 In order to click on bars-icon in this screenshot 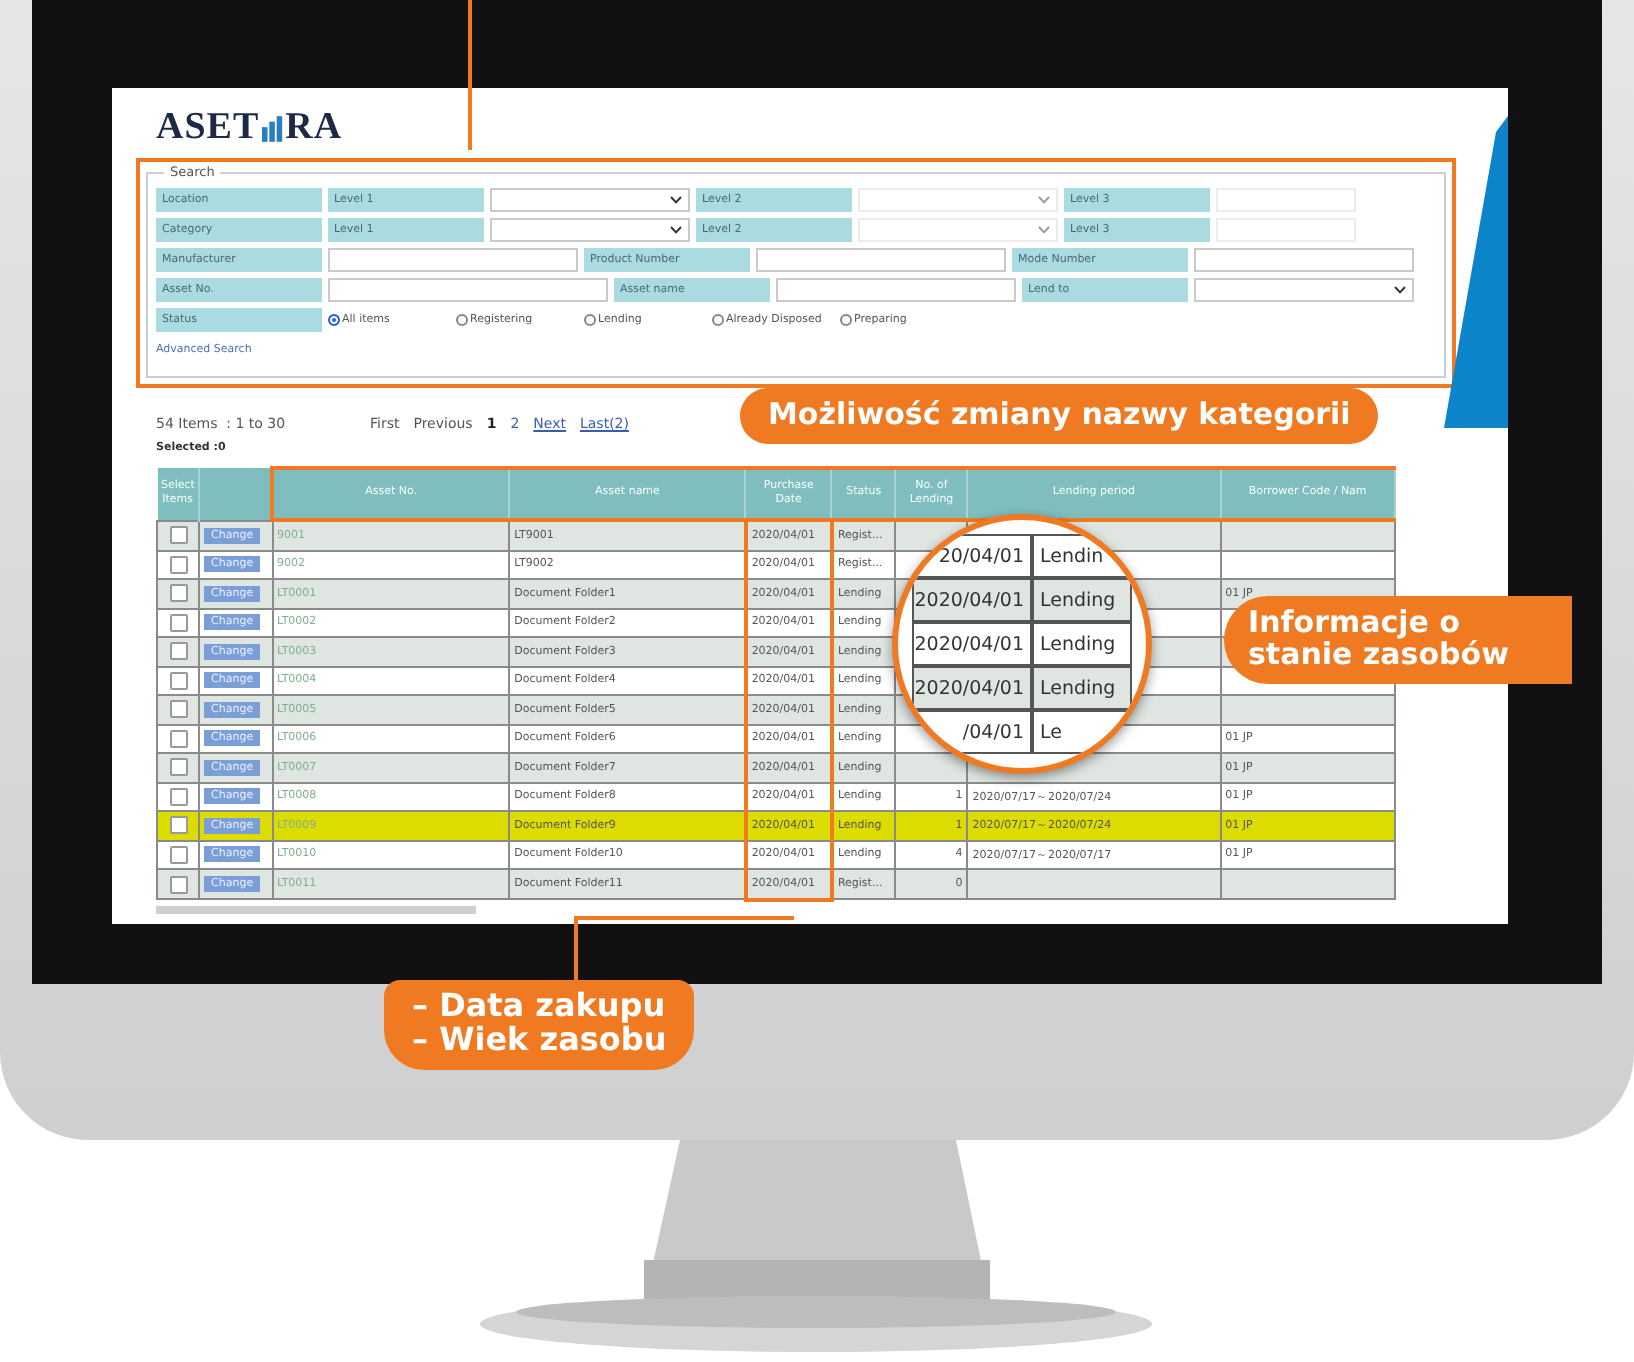, I will do `click(272, 129)`.